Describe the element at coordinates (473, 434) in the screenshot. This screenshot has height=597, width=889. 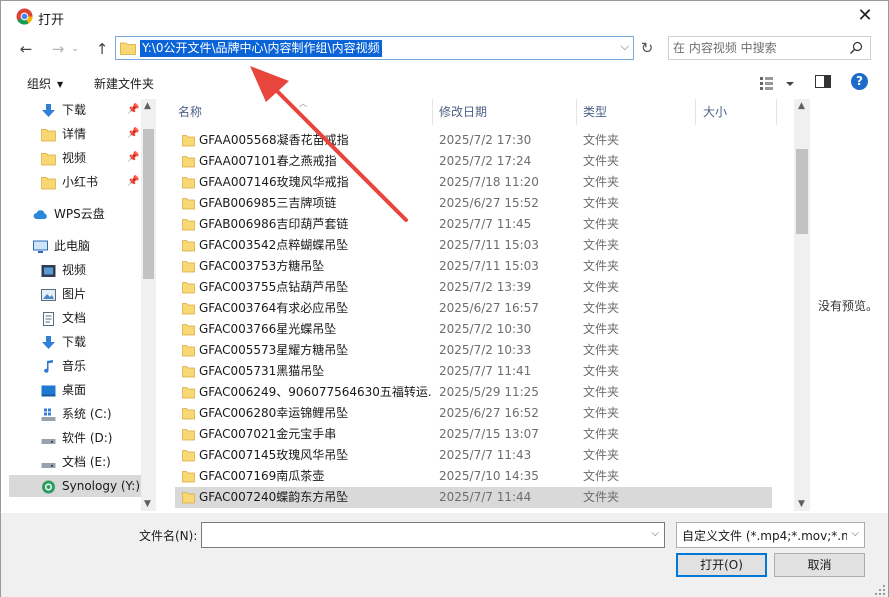
I see `file-row: GFAC007021金元宝手串 2025/7/15 13:07 文件夹` at that location.